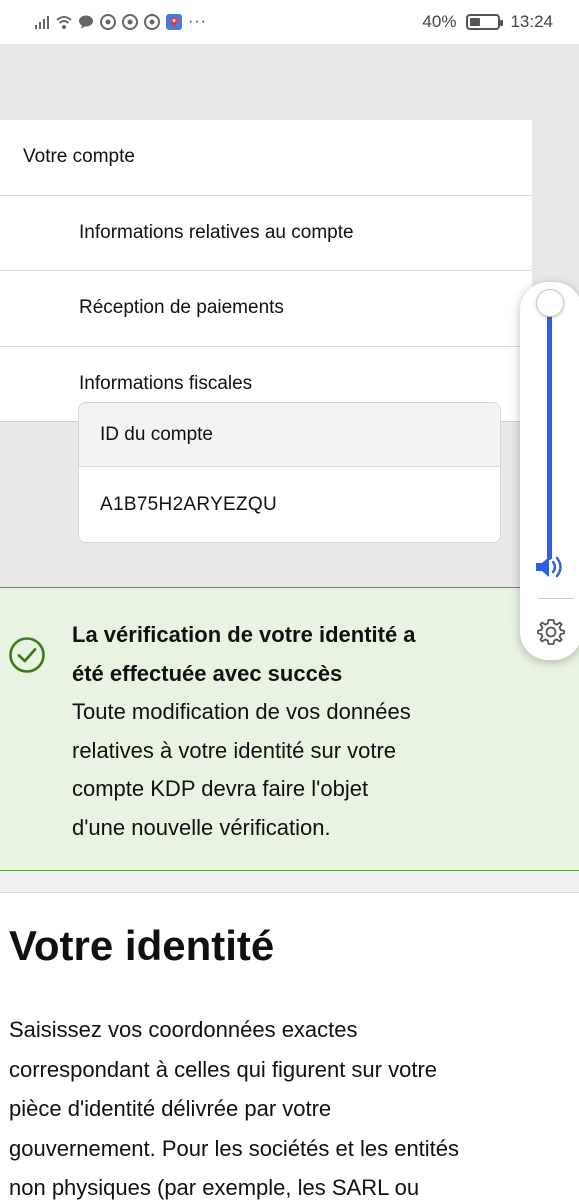 The width and height of the screenshot is (579, 1200). I want to click on identity-heading: Votre identité, so click(142, 945).